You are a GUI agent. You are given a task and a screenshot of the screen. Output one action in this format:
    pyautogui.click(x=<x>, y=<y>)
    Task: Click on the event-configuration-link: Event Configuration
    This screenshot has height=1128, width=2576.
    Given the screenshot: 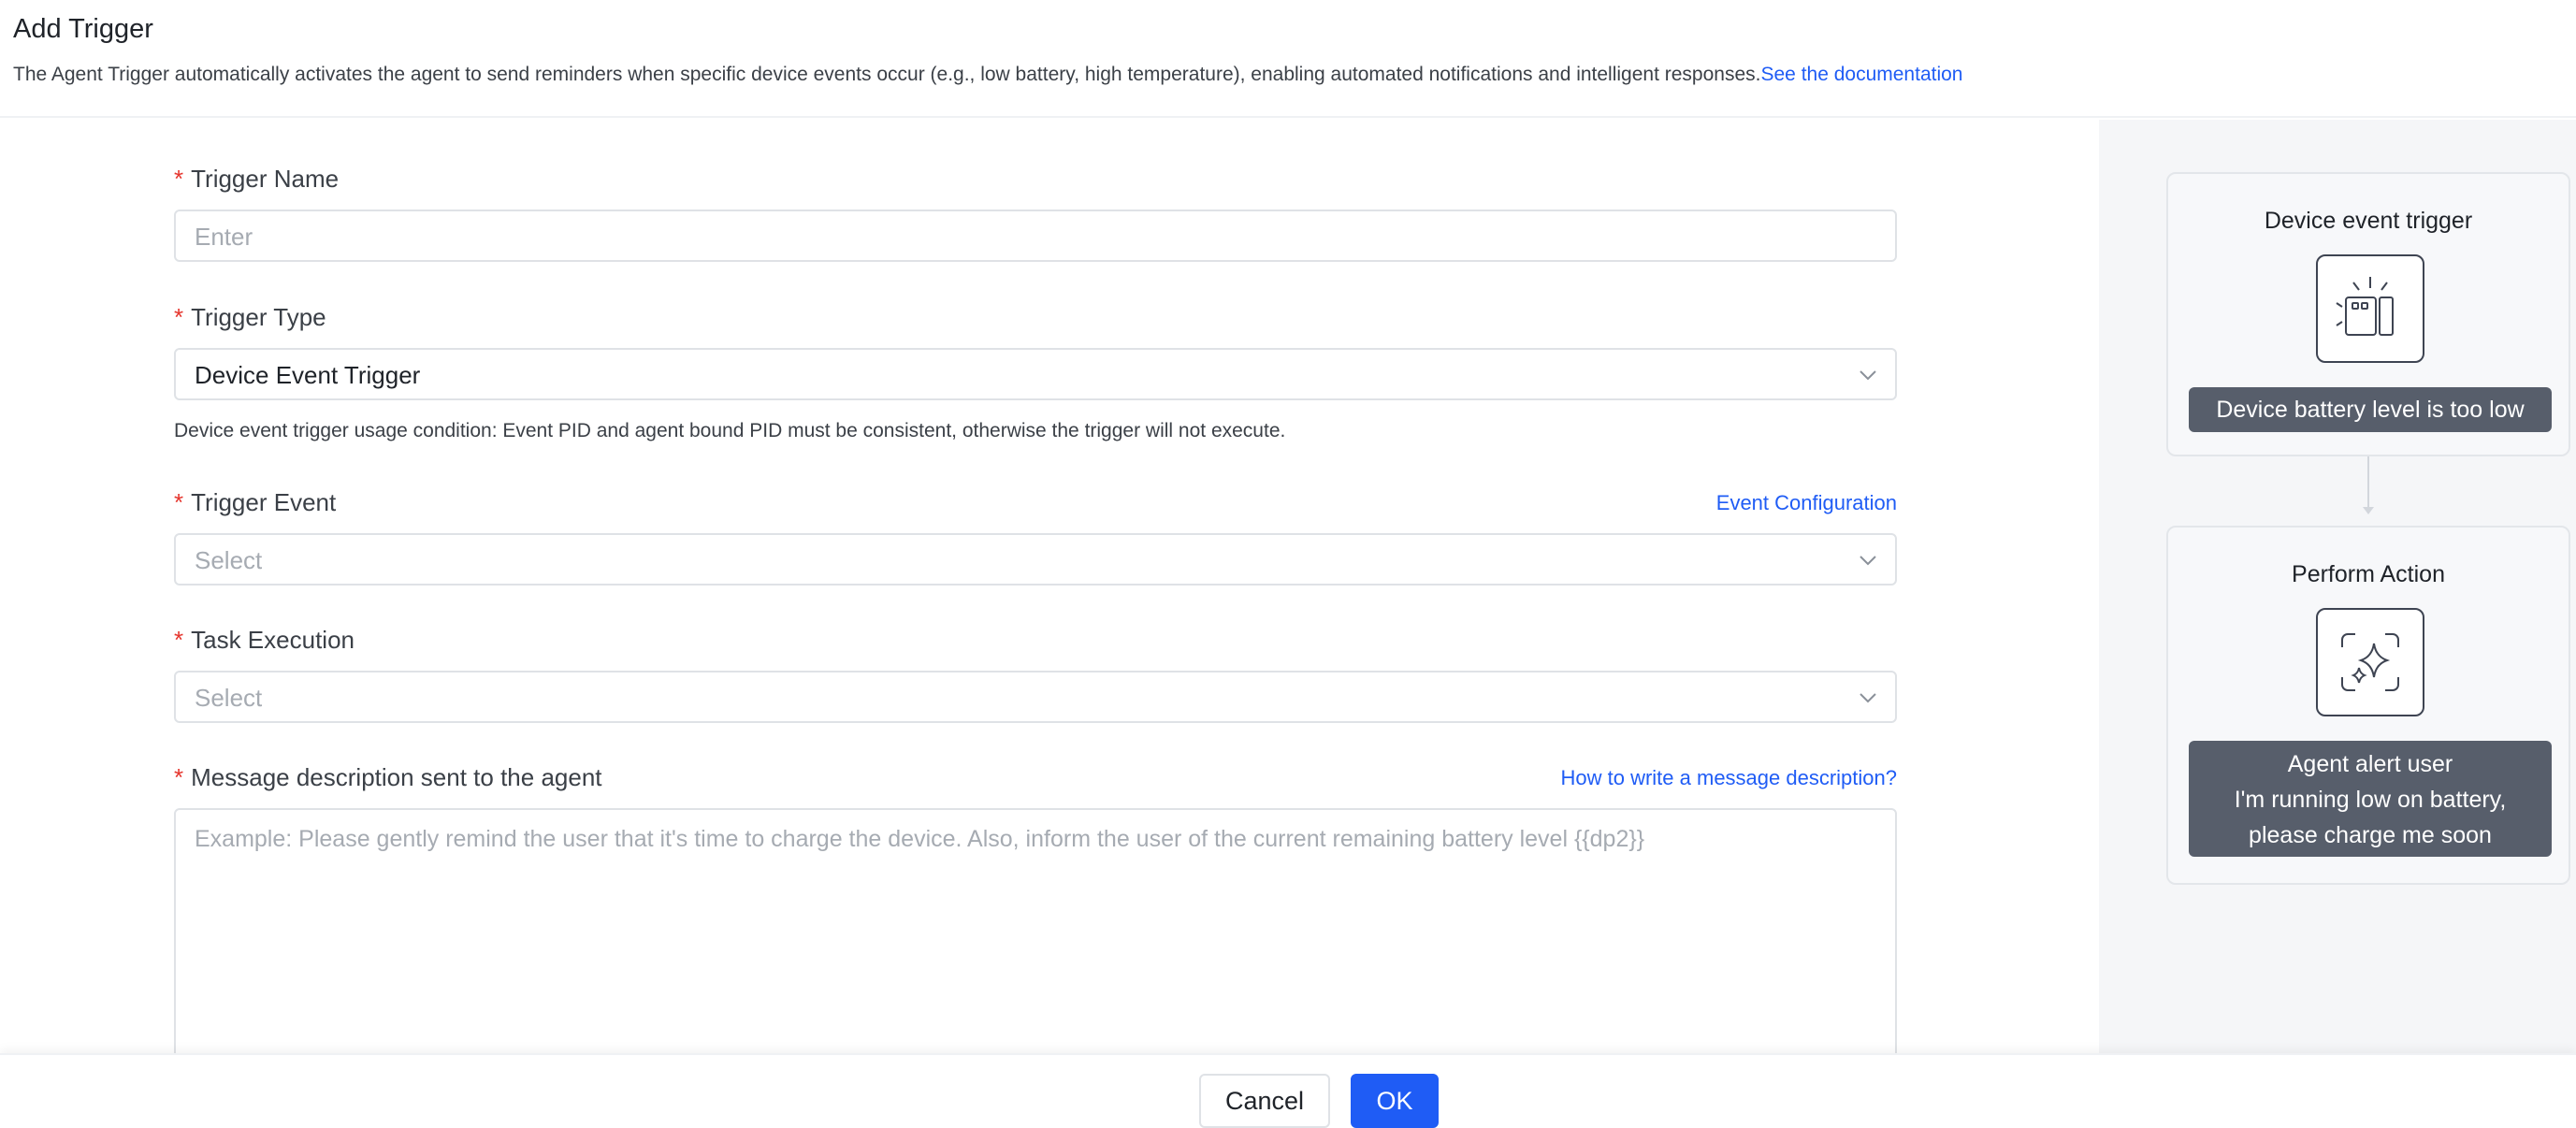 What is the action you would take?
    pyautogui.click(x=1806, y=503)
    